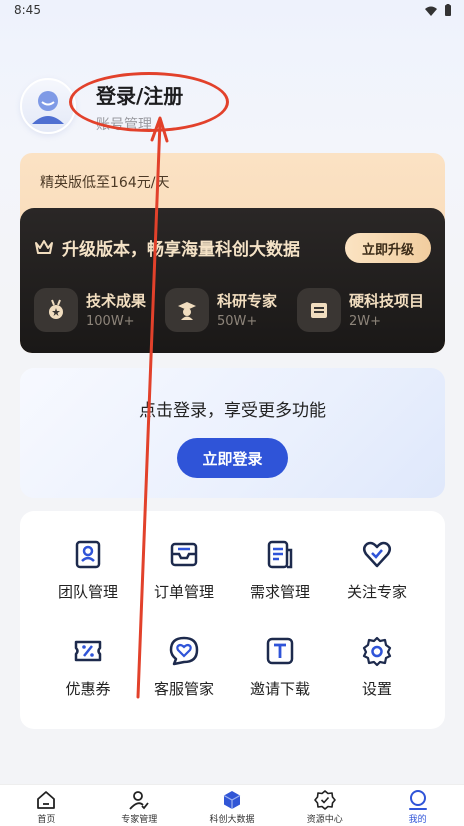 This screenshot has width=464, height=826. I want to click on profile-icon, so click(417, 800).